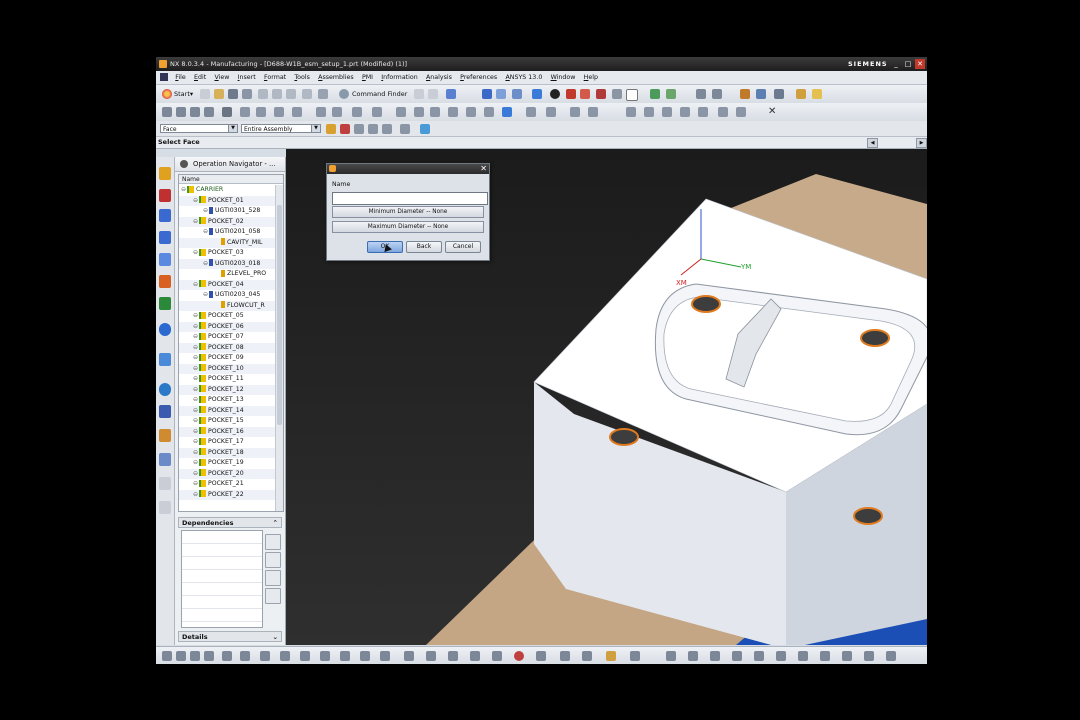  What do you see at coordinates (227, 284) in the screenshot?
I see `tree-row: ⊖ POCKET_04` at bounding box center [227, 284].